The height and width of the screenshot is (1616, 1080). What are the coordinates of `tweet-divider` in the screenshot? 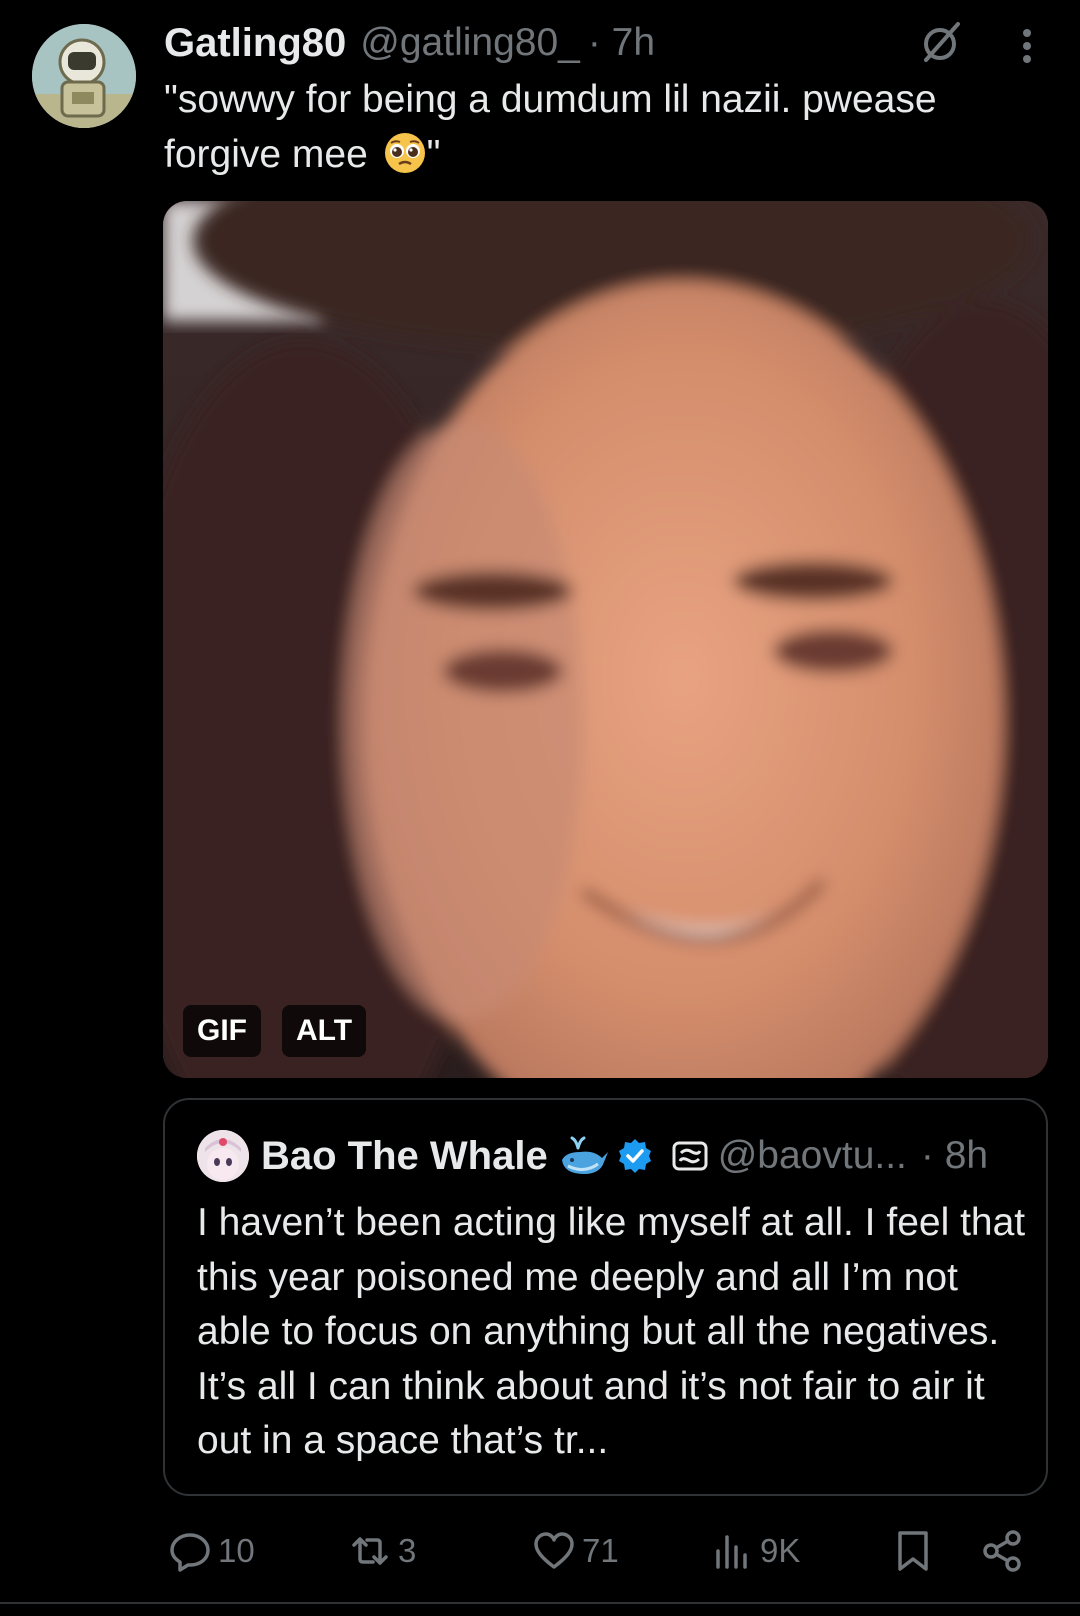 It's located at (540, 1603).